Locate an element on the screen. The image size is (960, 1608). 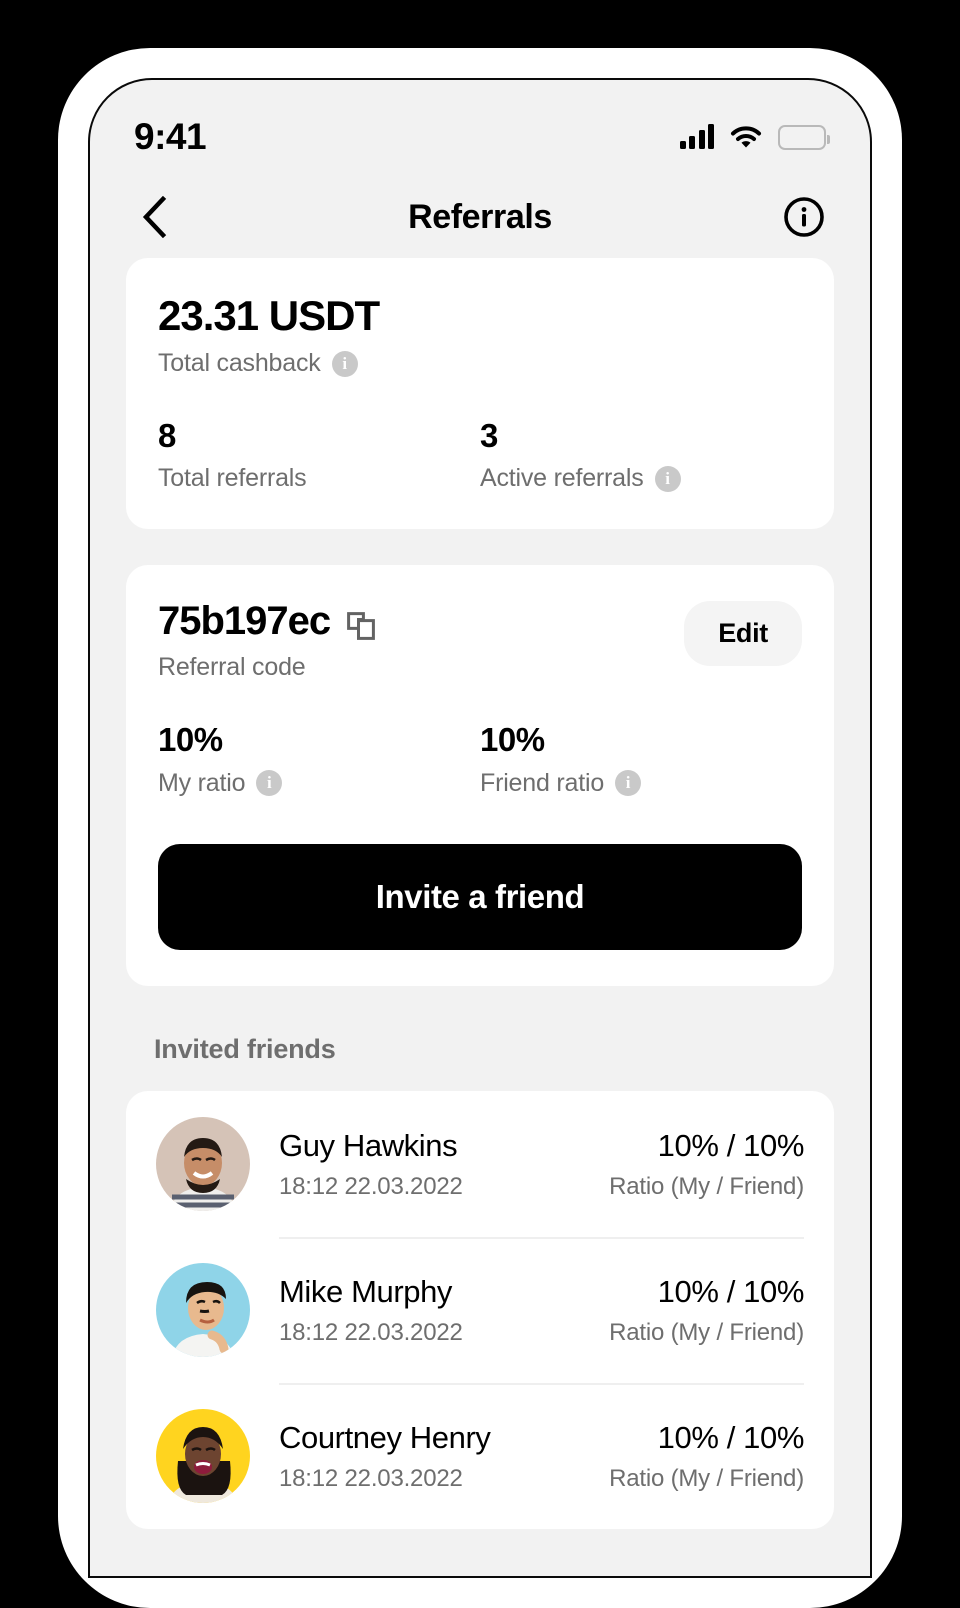
info-circle-icon is located at coordinates (804, 217).